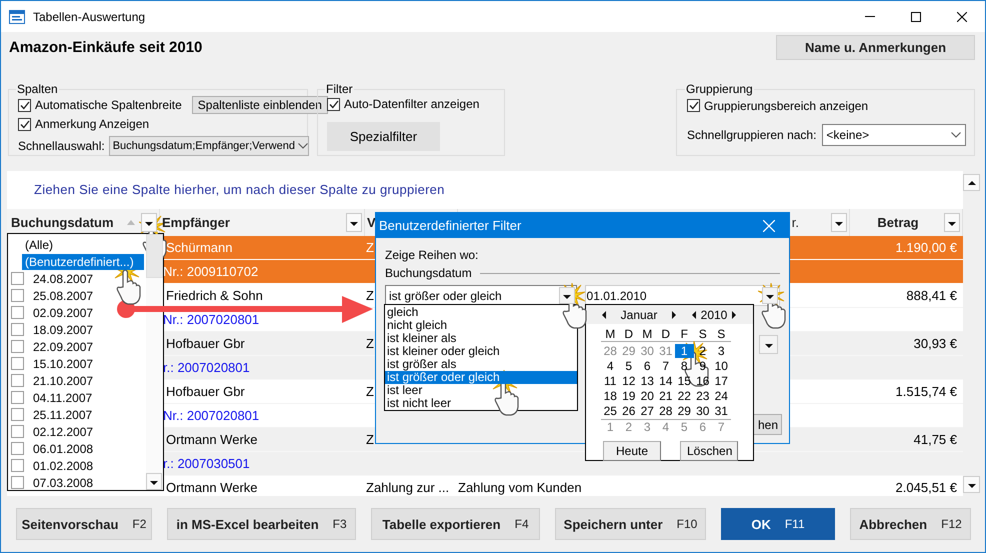 This screenshot has width=986, height=553. I want to click on field-label: Schnellauswahl:, so click(61, 145).